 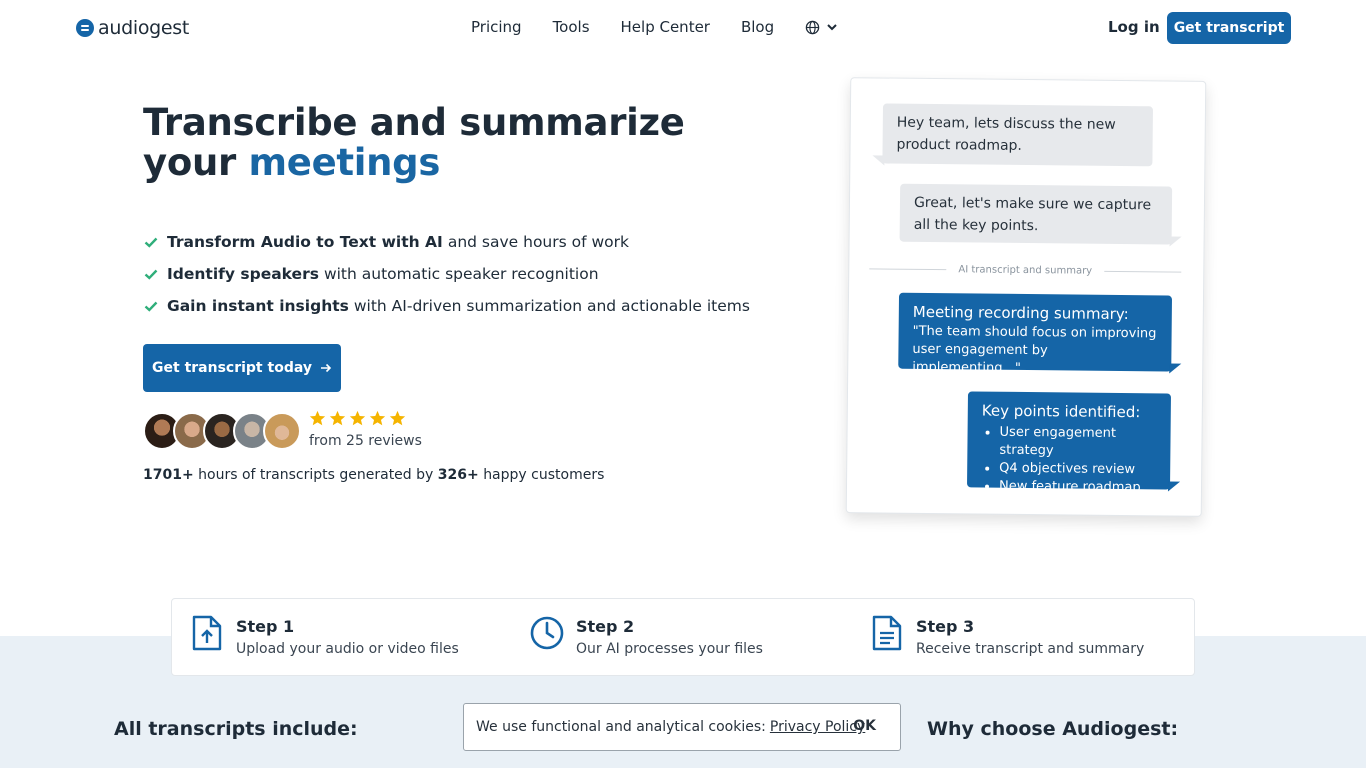 What do you see at coordinates (324, 637) in the screenshot?
I see `step-1: Step 1 Upload your audio or video files` at bounding box center [324, 637].